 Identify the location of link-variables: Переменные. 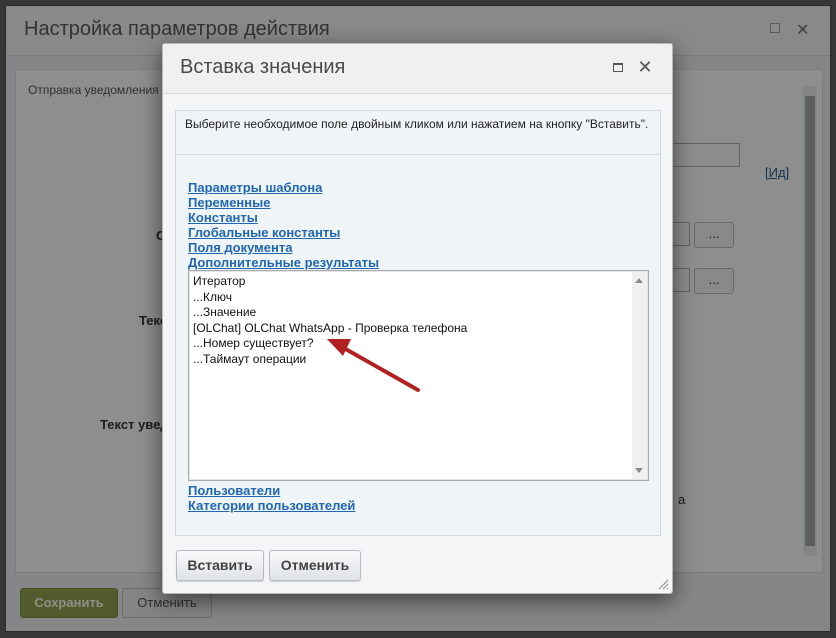
(283, 202).